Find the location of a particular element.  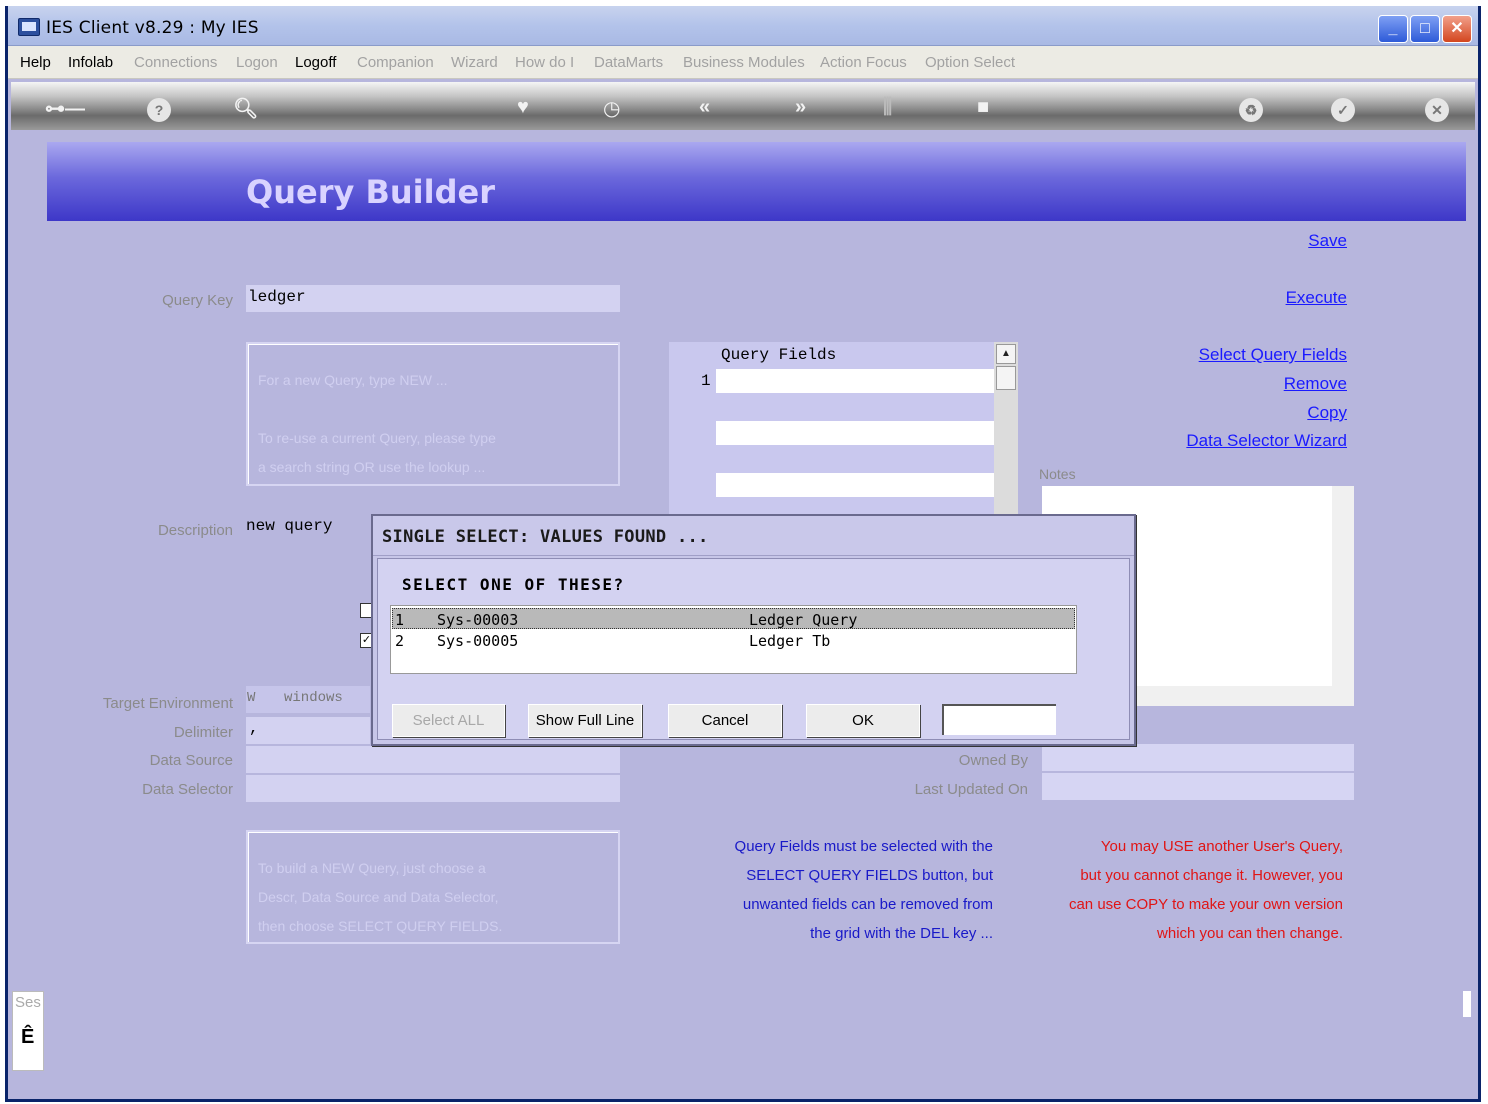

menu-companion: Companion is located at coordinates (395, 62).